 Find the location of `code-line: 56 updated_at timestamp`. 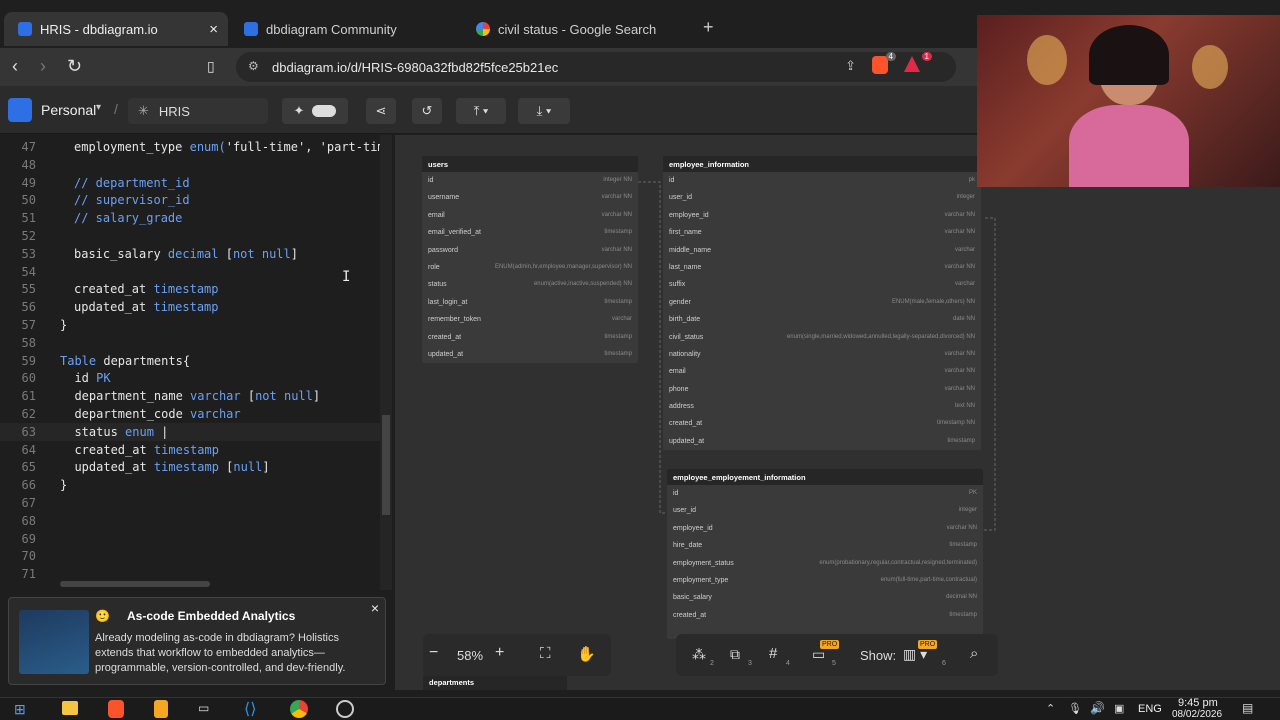

code-line: 56 updated_at timestamp is located at coordinates (196, 307).